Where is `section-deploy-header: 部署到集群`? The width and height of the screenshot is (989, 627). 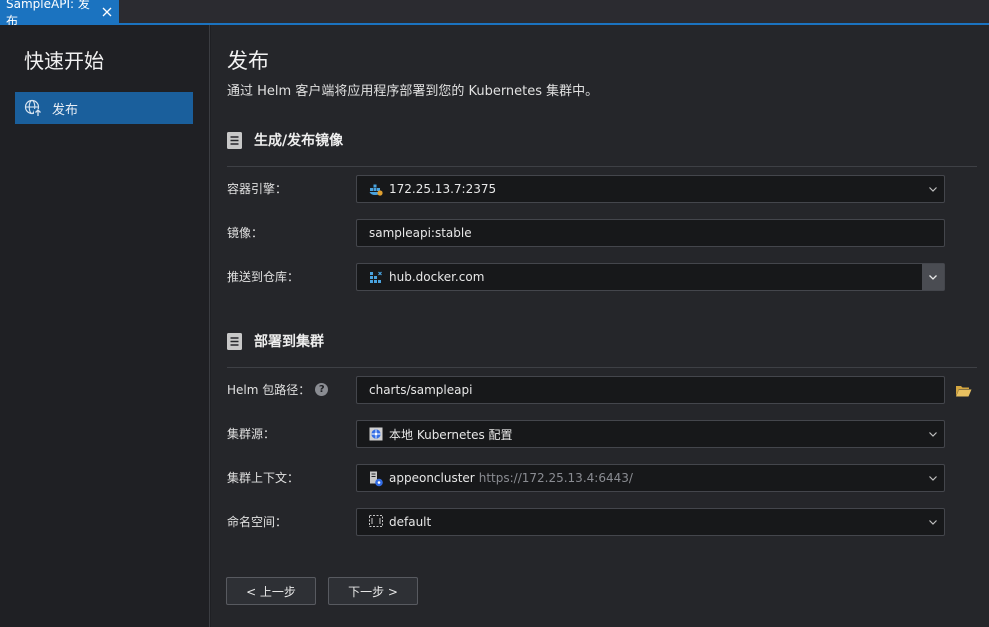
section-deploy-header: 部署到集群 is located at coordinates (275, 341).